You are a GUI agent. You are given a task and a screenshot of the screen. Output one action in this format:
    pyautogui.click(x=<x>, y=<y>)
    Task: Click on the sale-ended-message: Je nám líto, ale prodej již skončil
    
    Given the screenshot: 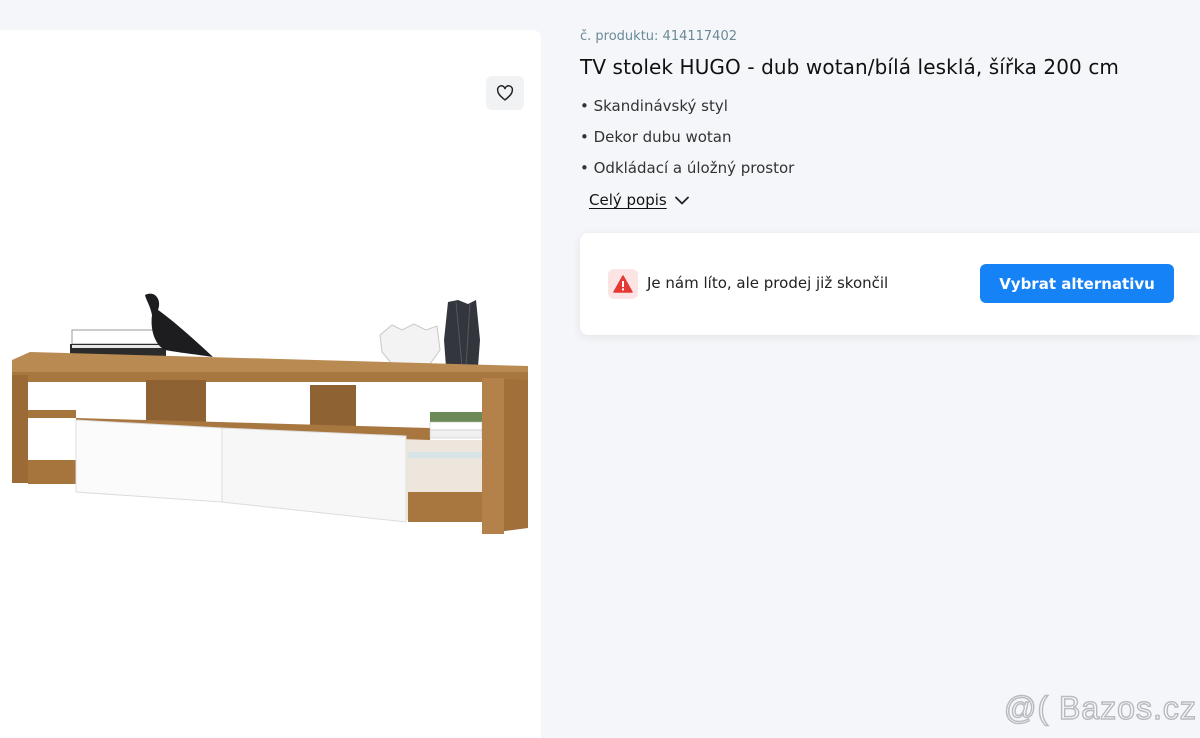 What is the action you would take?
    pyautogui.click(x=768, y=283)
    